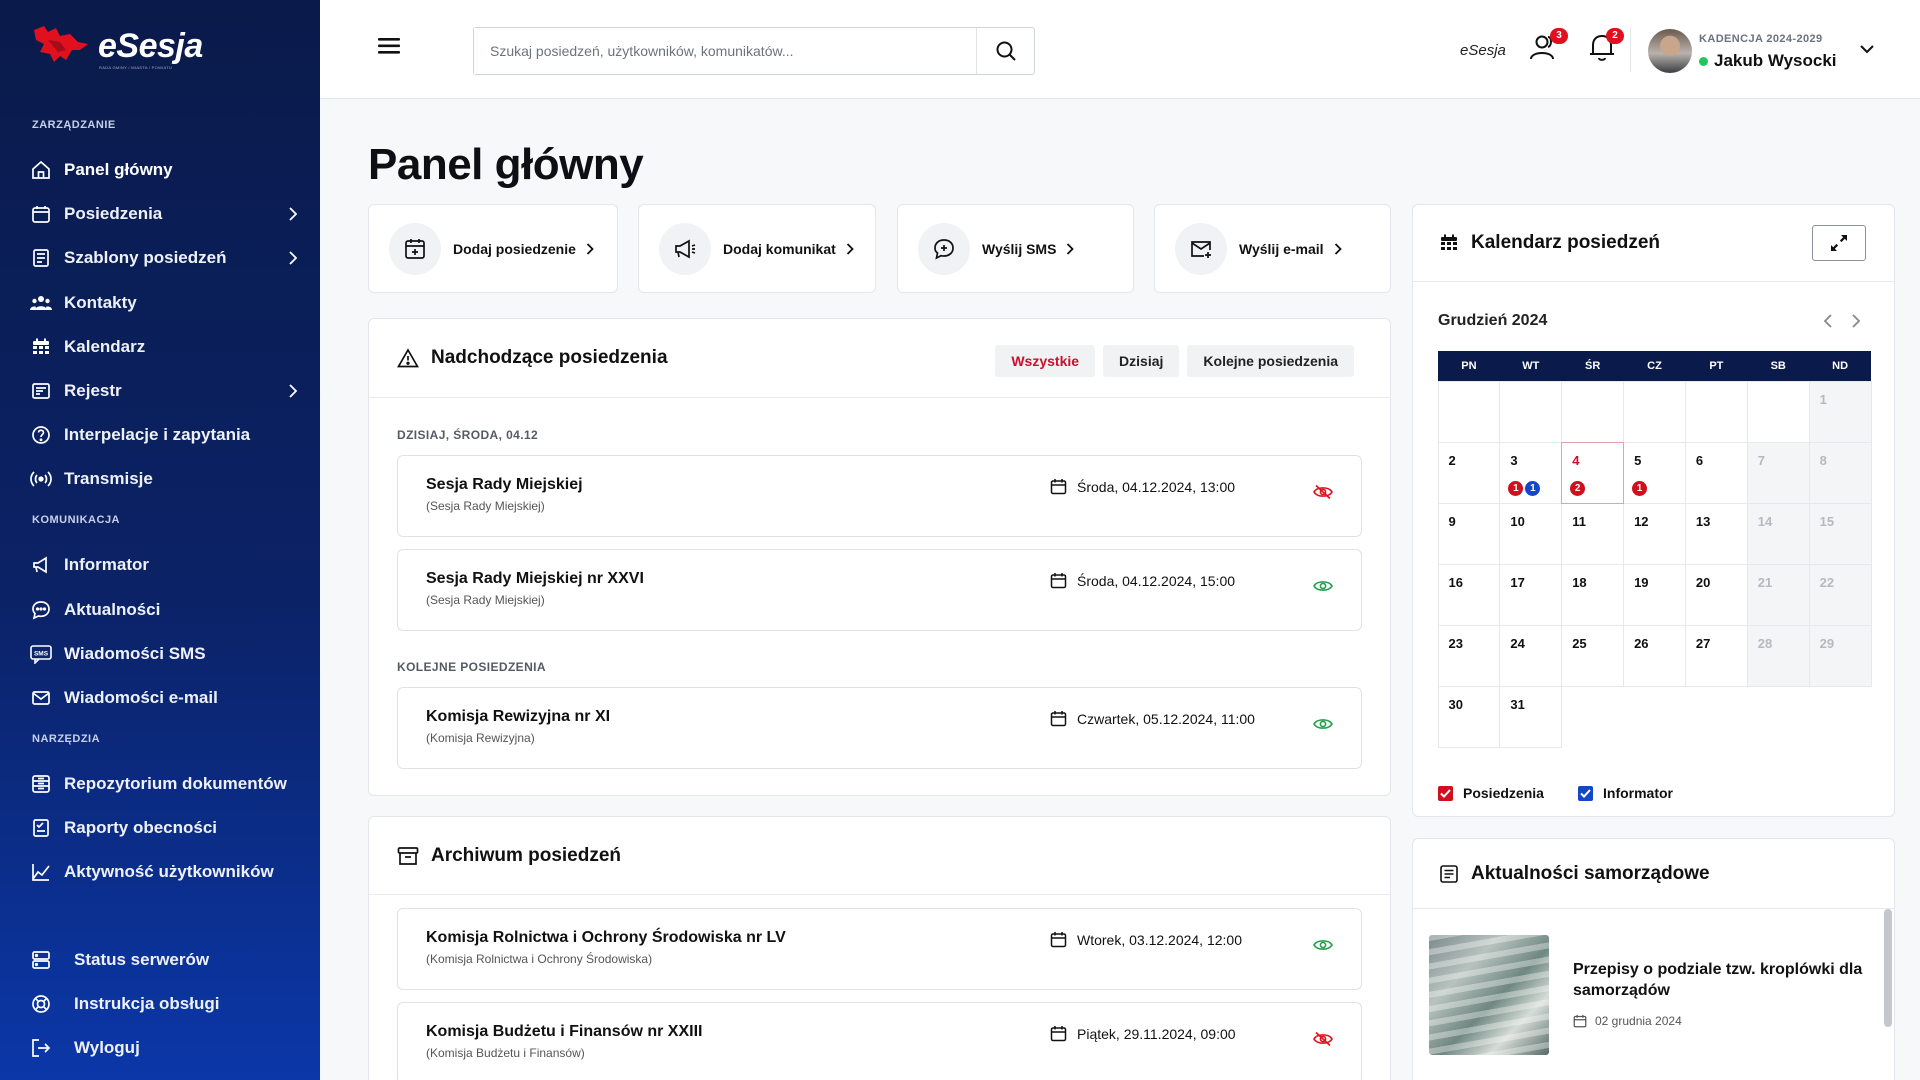 The height and width of the screenshot is (1080, 1920). Describe the element at coordinates (1593, 594) in the screenshot. I see `calendar-day: 18` at that location.